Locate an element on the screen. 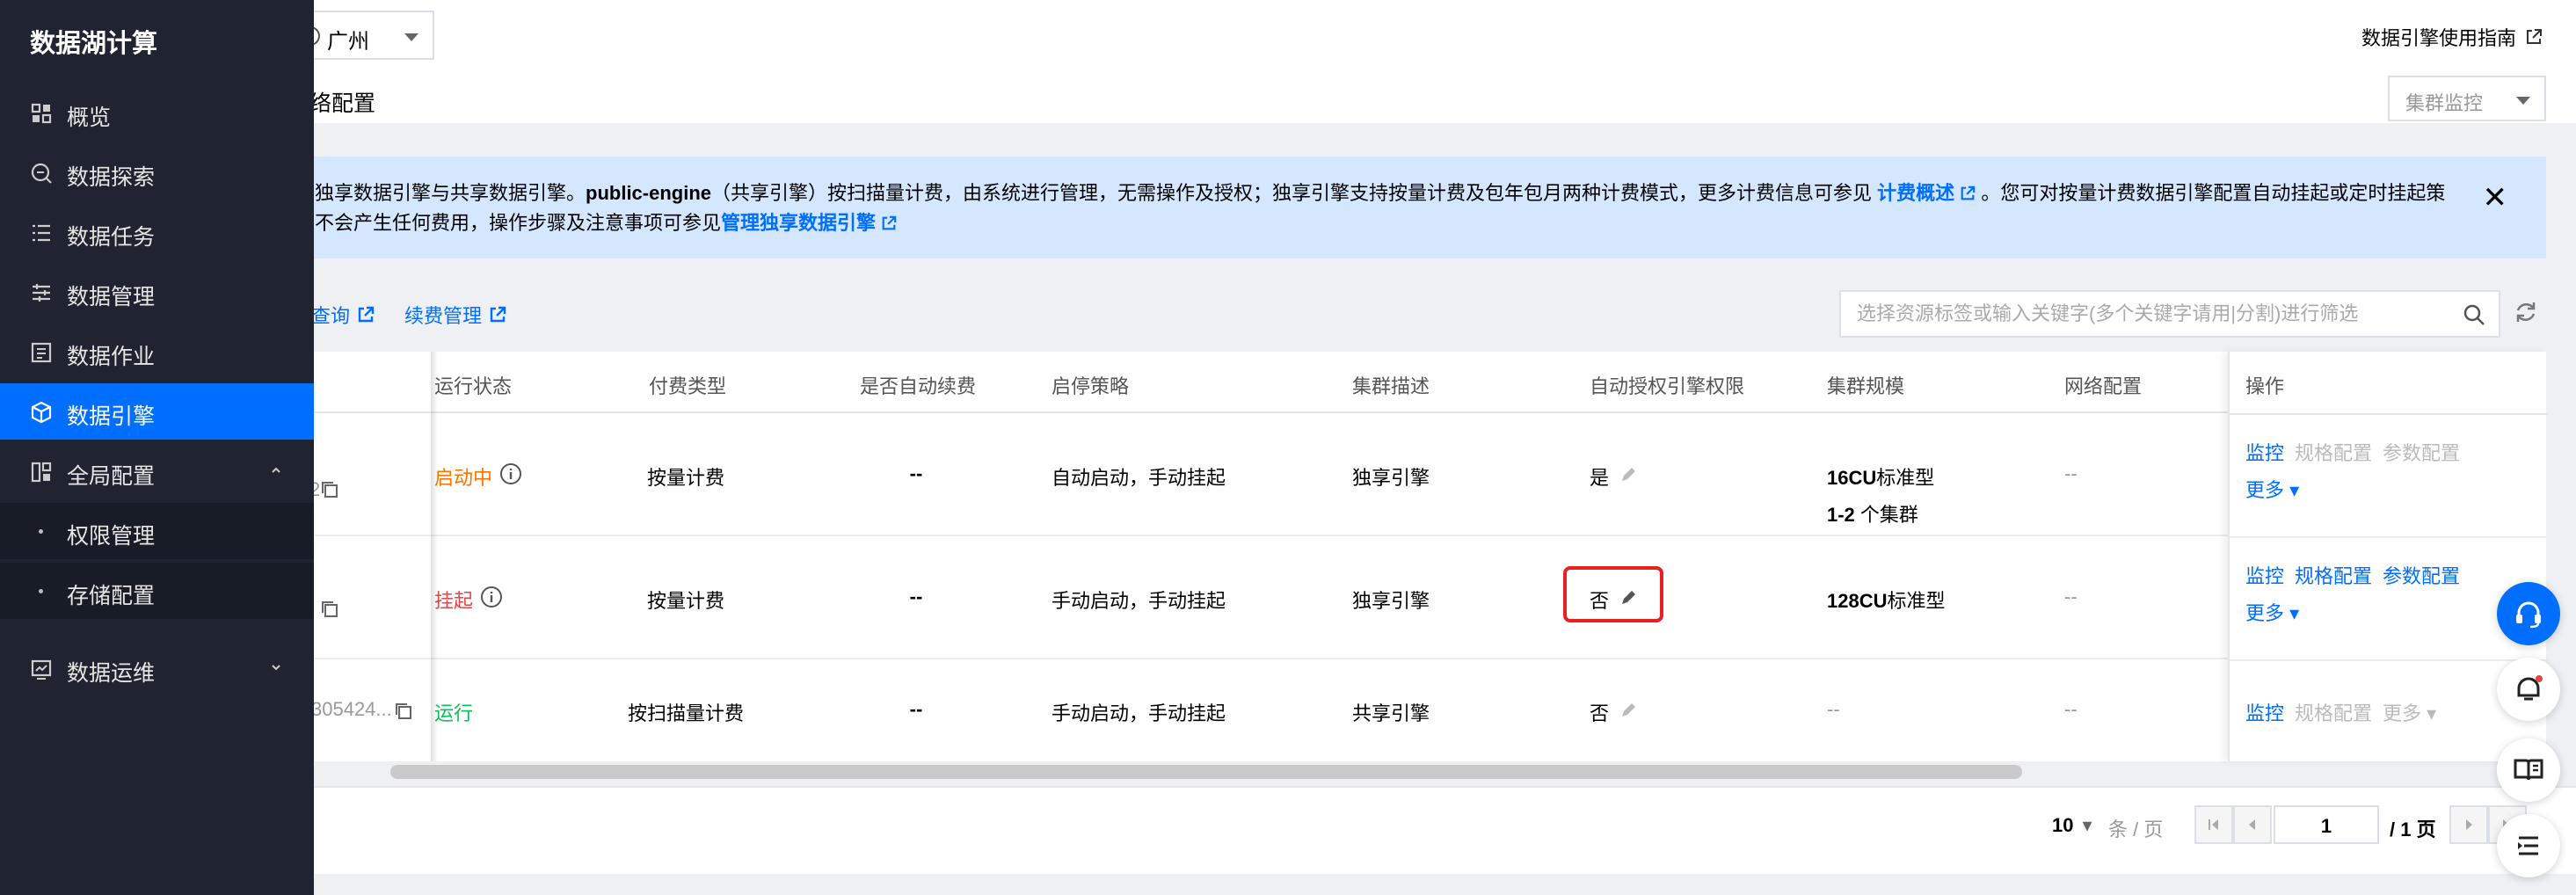  chevron-right-icon is located at coordinates (2469, 825).